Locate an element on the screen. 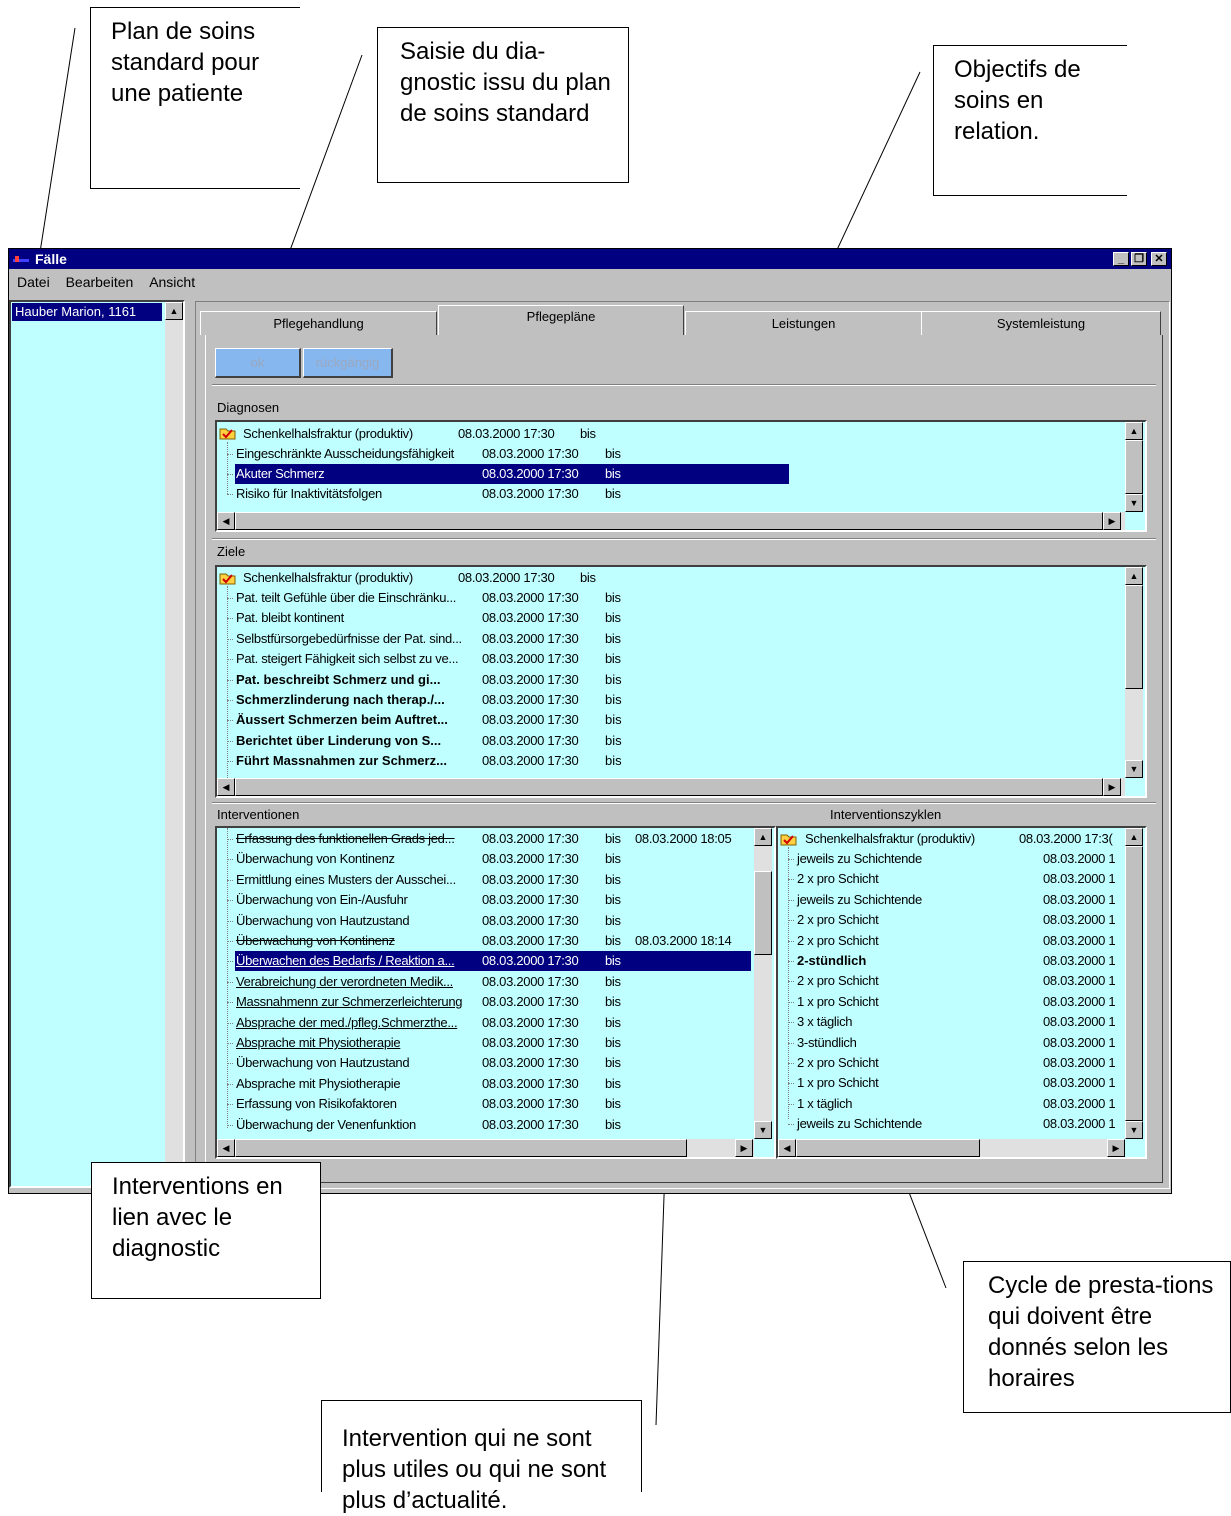 The height and width of the screenshot is (1516, 1231). undo-button: rückgängig is located at coordinates (348, 363).